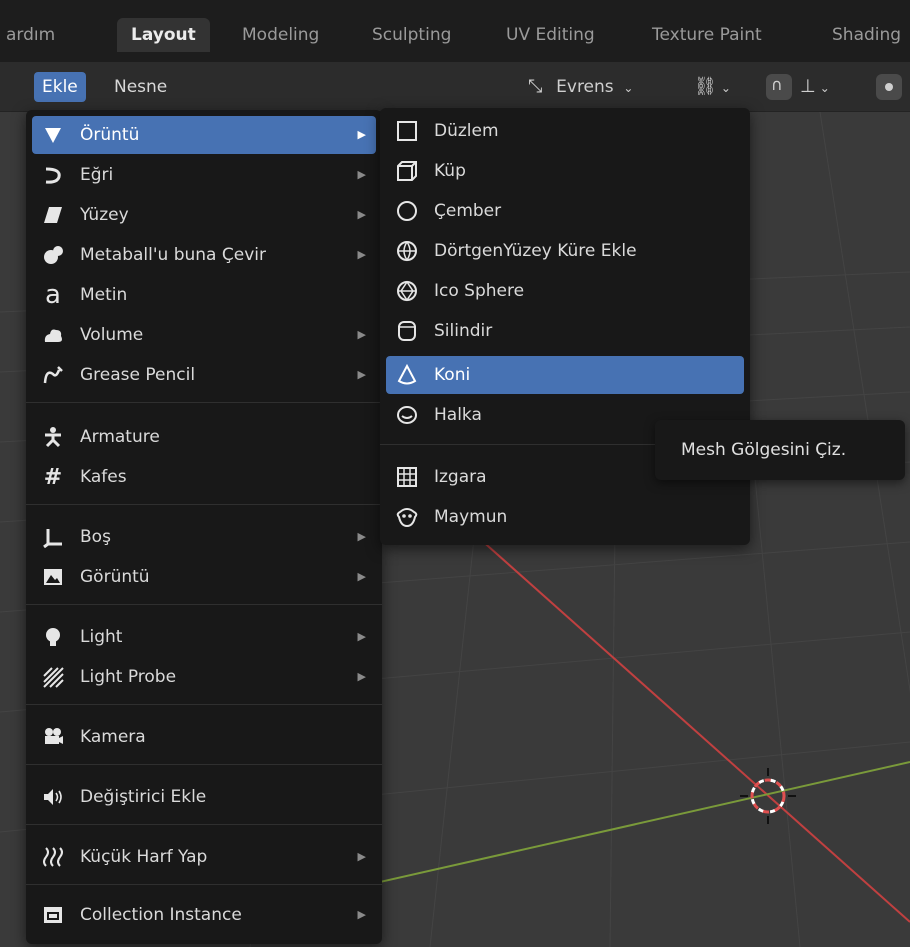 The width and height of the screenshot is (910, 947). Describe the element at coordinates (104, 295) in the screenshot. I see `menu-item-label: Metin` at that location.